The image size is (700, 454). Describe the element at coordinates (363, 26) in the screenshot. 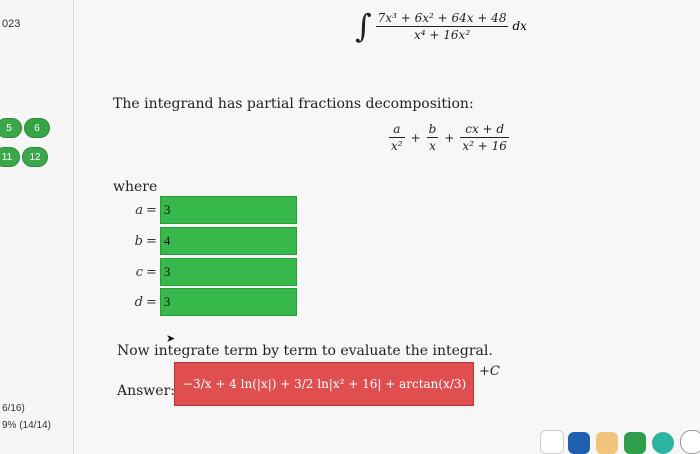

I see `integral-sign: ∫` at that location.